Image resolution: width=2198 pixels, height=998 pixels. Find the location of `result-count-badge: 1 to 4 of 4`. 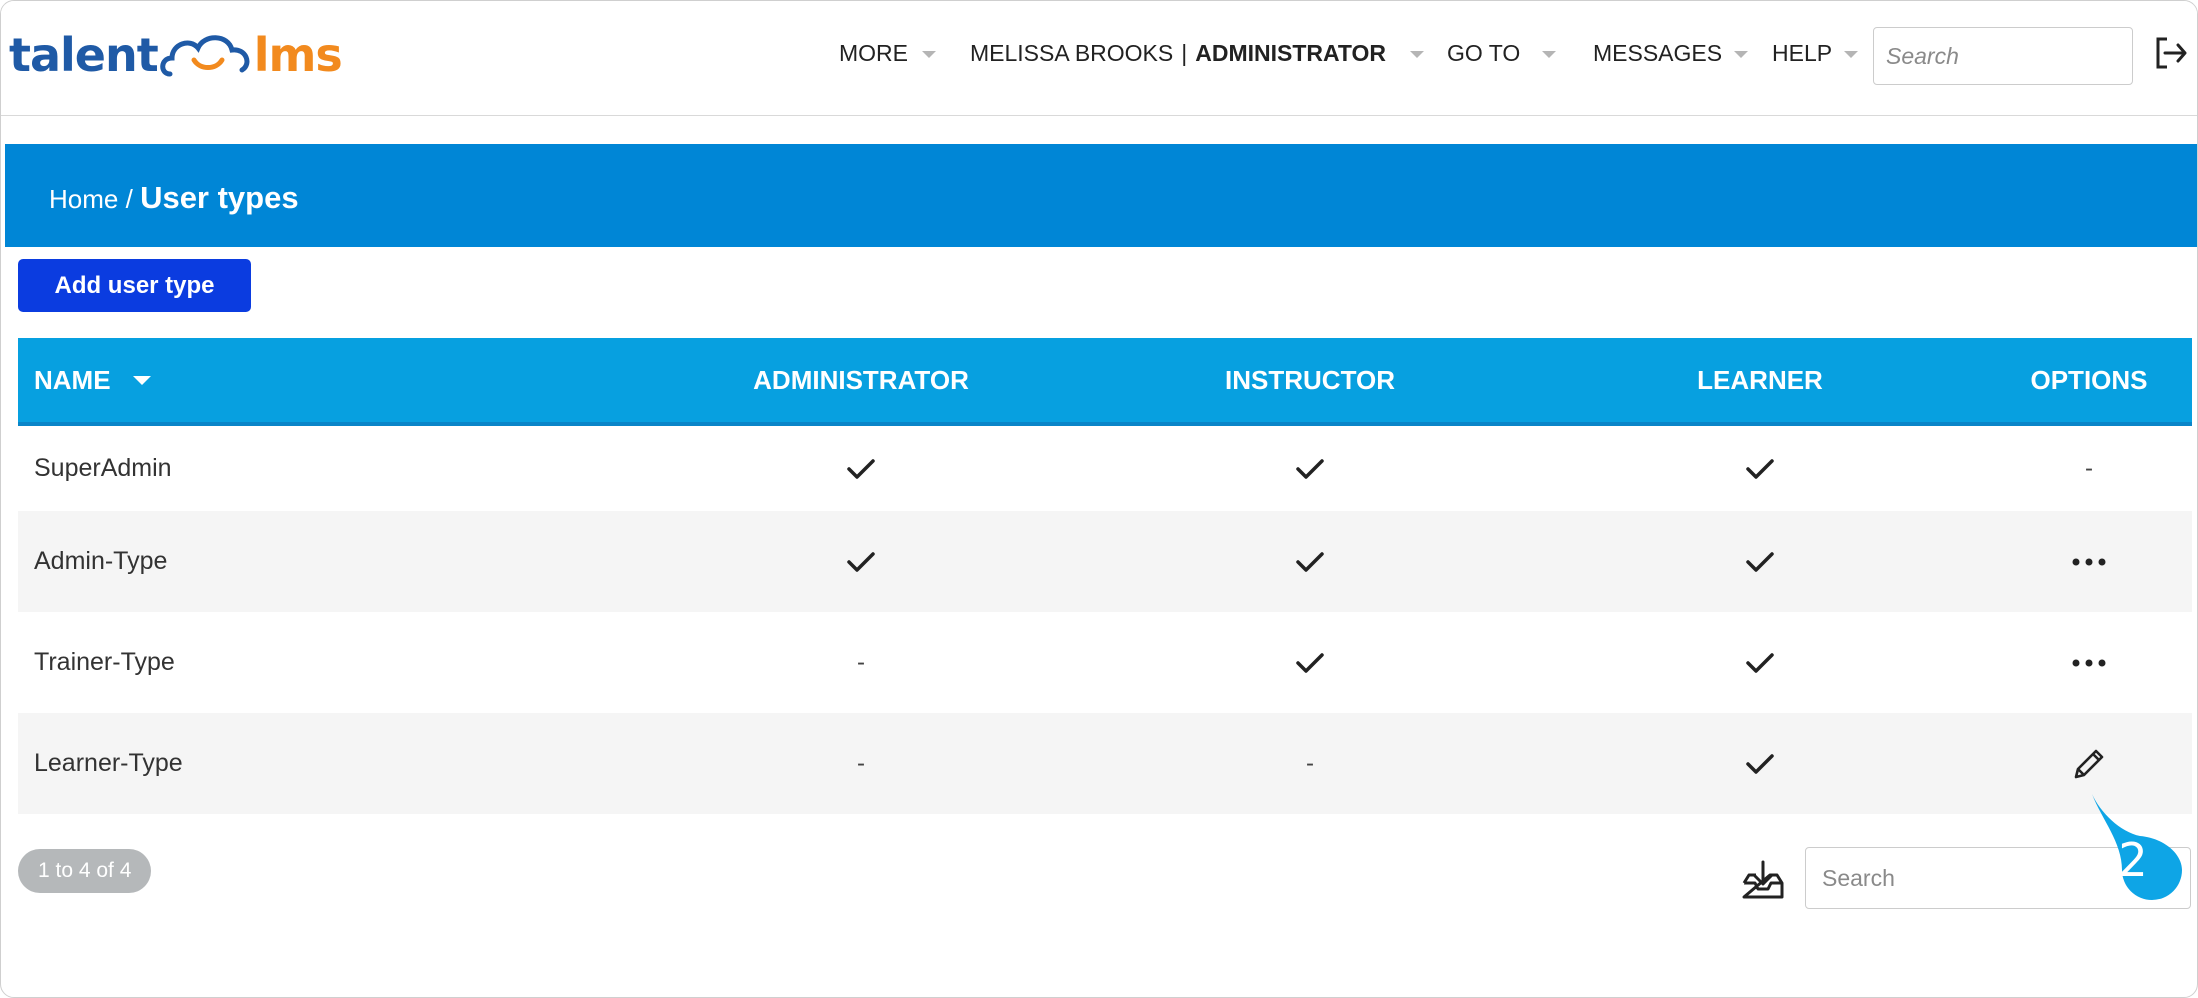

result-count-badge: 1 to 4 of 4 is located at coordinates (85, 871).